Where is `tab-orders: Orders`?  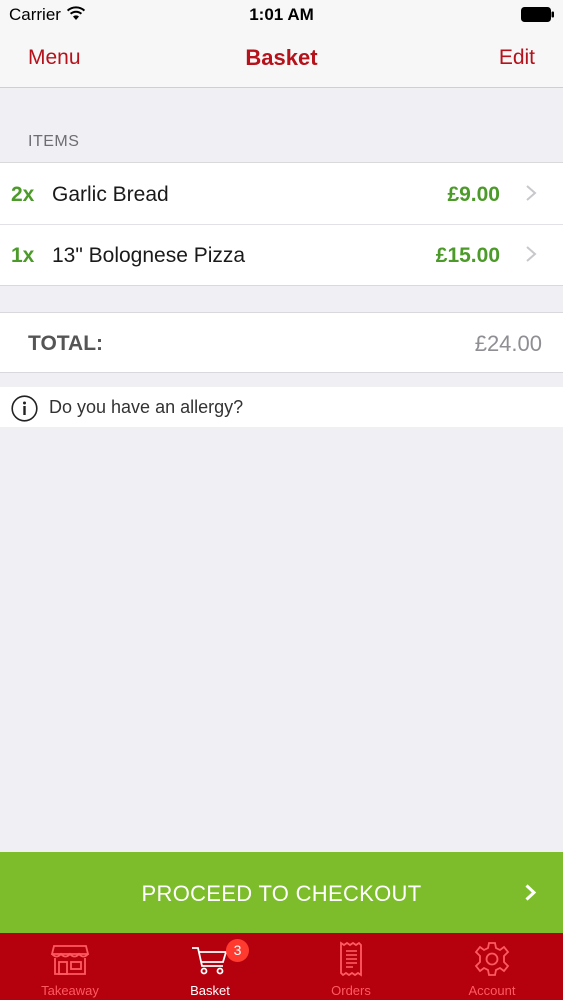 tab-orders: Orders is located at coordinates (351, 966).